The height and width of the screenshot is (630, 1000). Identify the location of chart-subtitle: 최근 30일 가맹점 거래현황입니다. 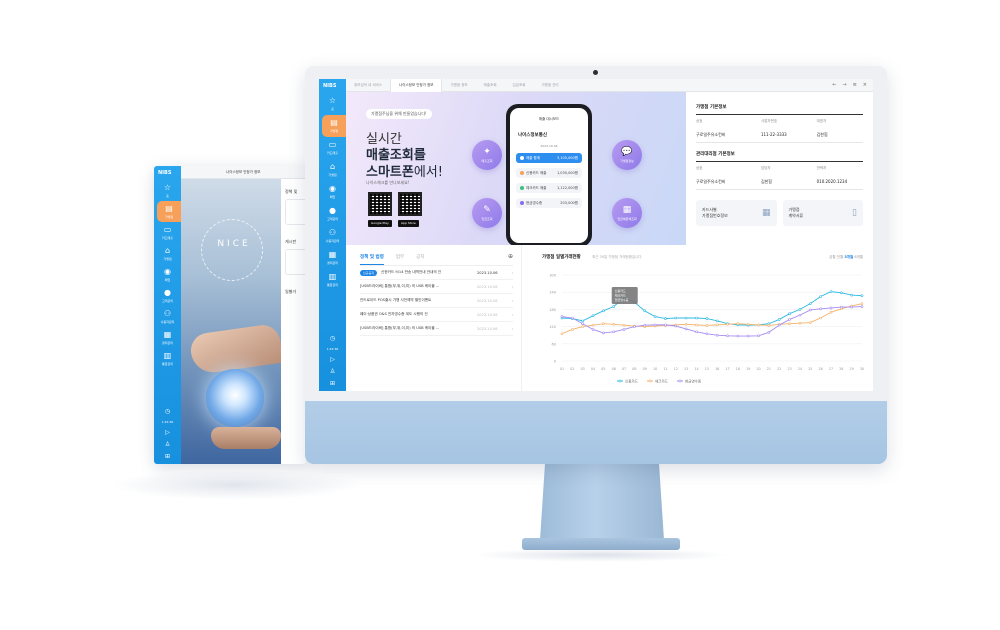
(617, 257).